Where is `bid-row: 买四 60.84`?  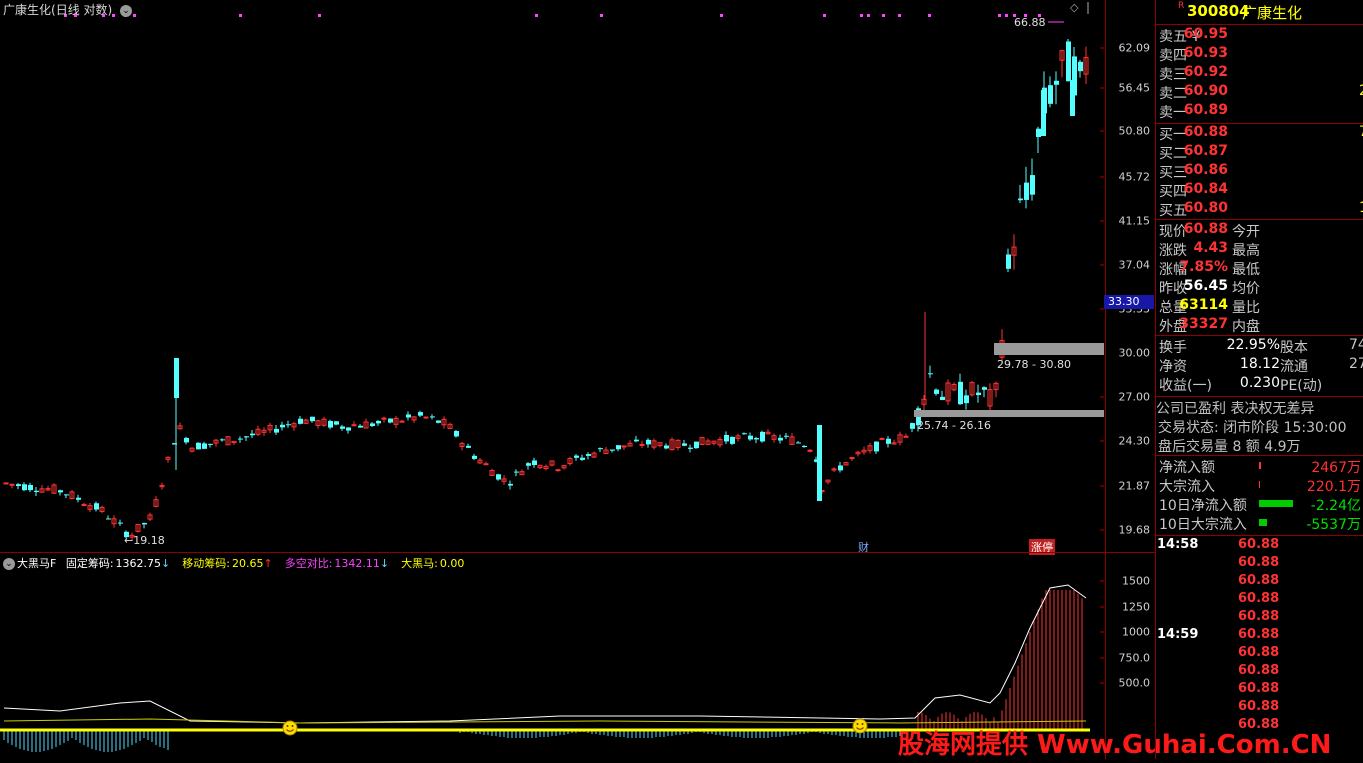
bid-row: 买四 60.84 is located at coordinates (1259, 190).